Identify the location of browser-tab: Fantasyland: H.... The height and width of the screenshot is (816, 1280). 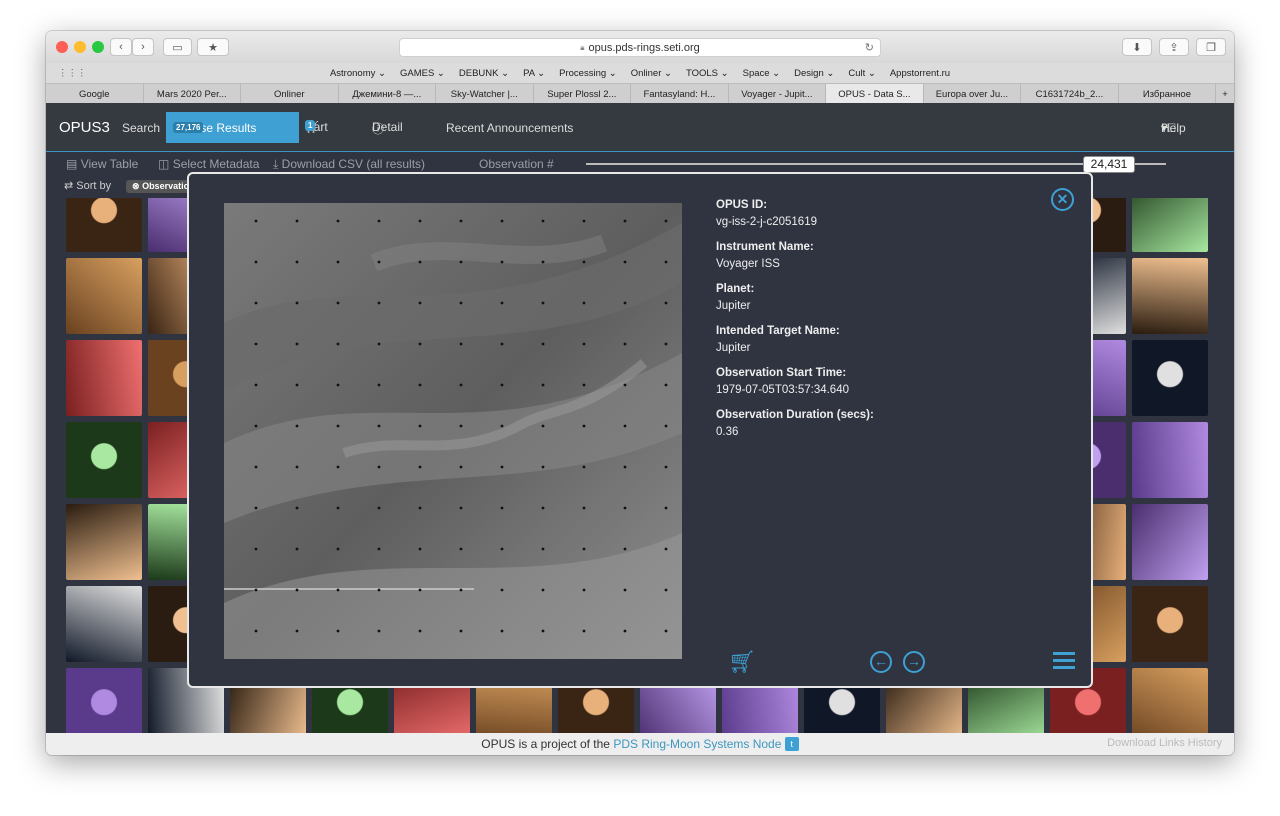
(680, 94).